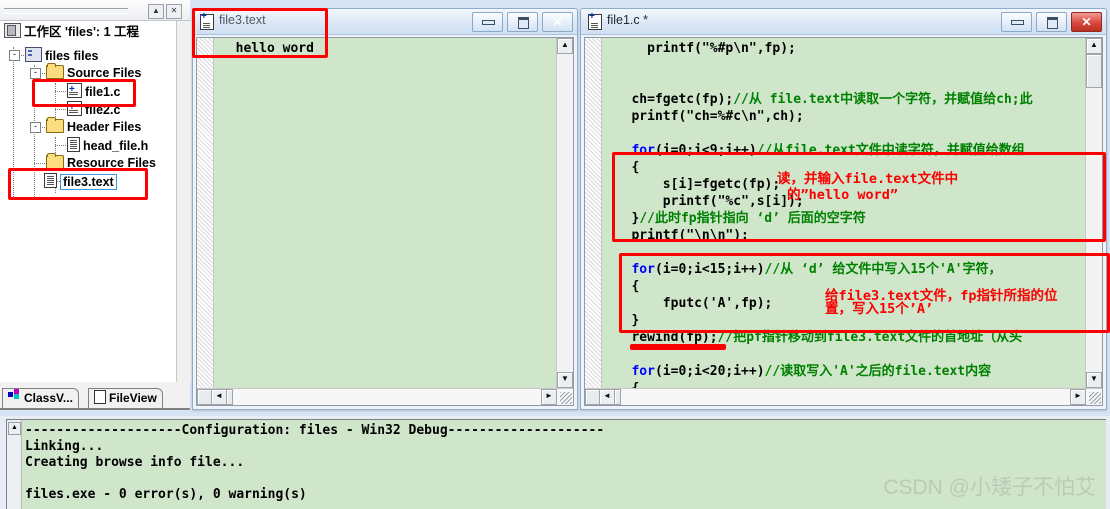 The height and width of the screenshot is (509, 1110). I want to click on tree-item-source-files: Source Files, so click(94, 72).